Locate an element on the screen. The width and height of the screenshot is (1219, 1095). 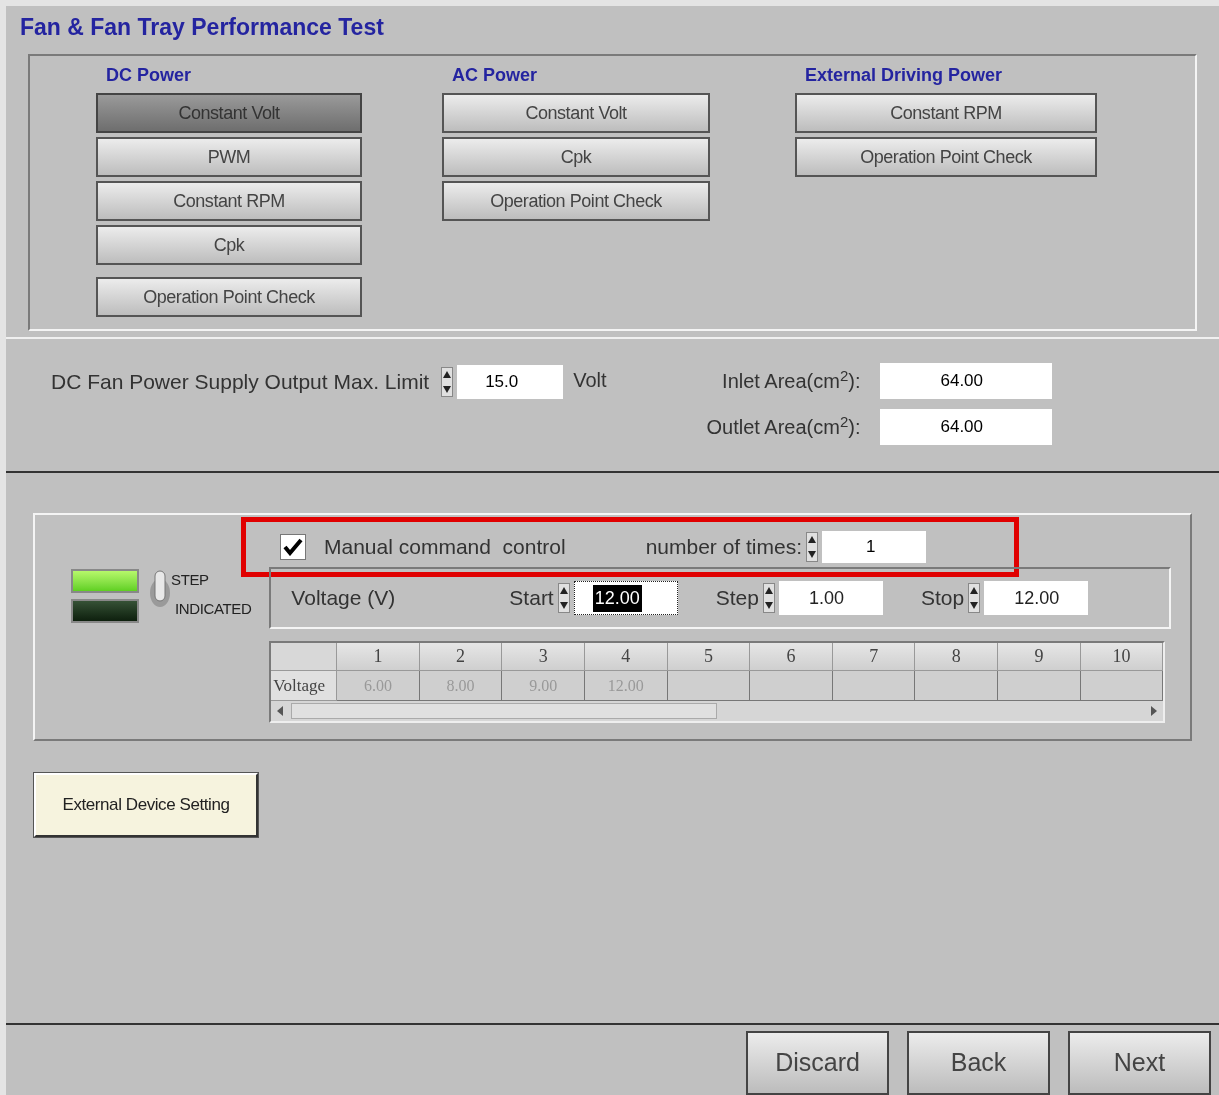
field-label: Inlet Area(cm$^{2}$): is located at coordinates (791, 380).